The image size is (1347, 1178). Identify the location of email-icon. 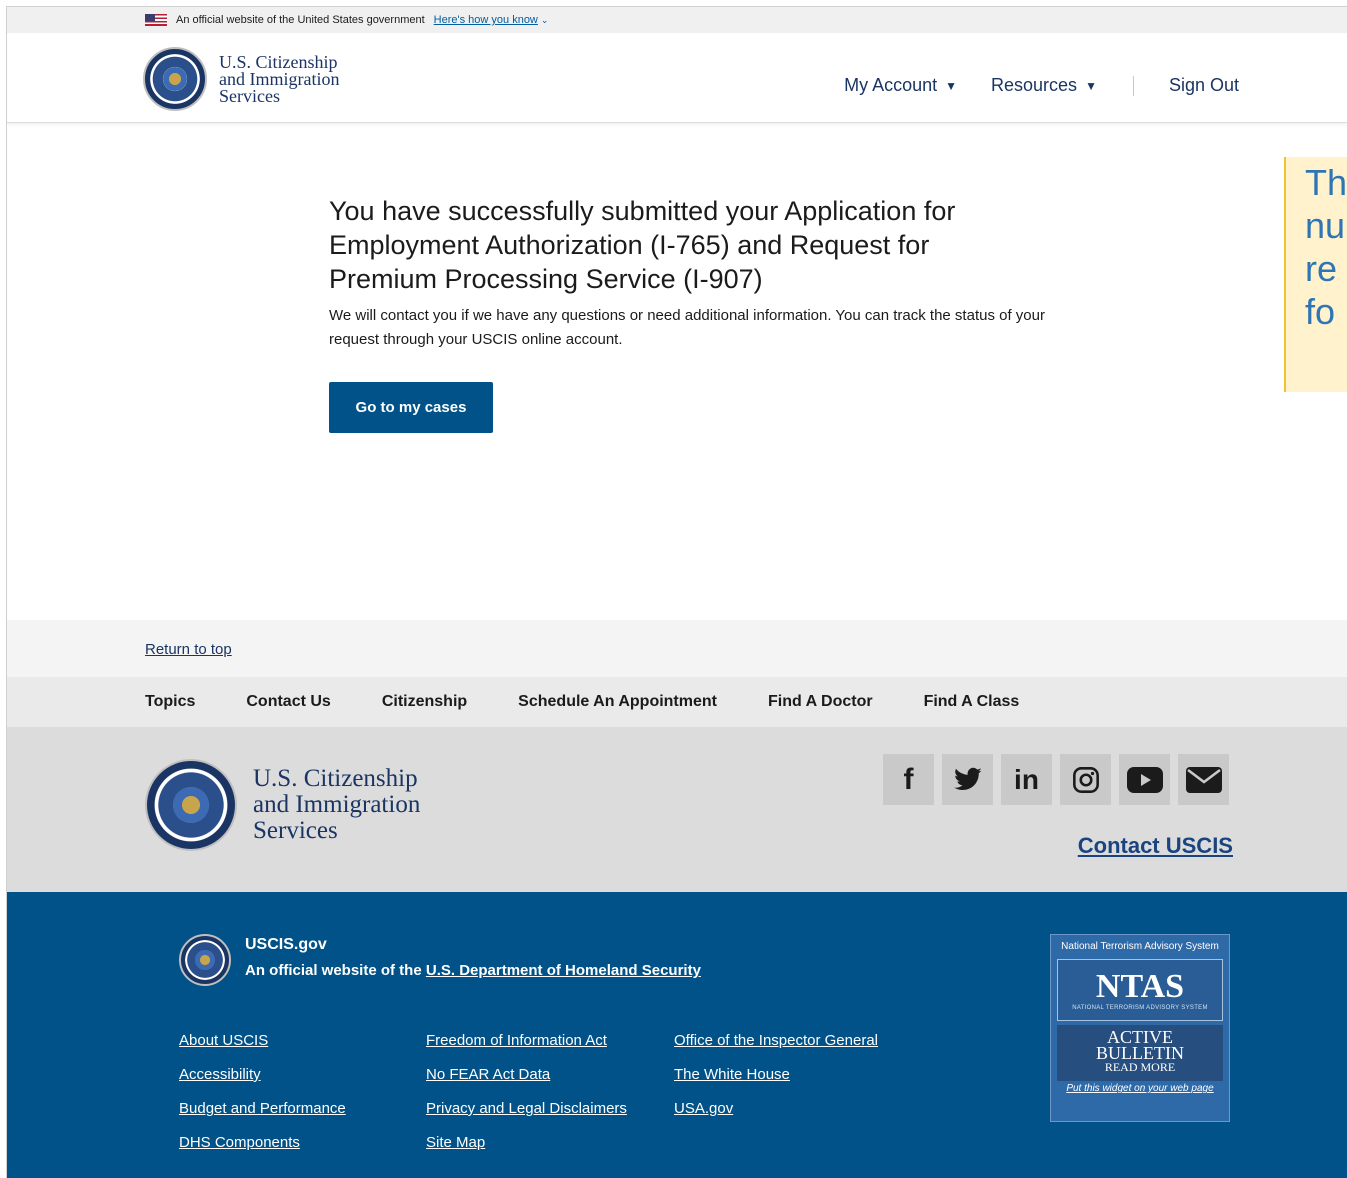
(1203, 779).